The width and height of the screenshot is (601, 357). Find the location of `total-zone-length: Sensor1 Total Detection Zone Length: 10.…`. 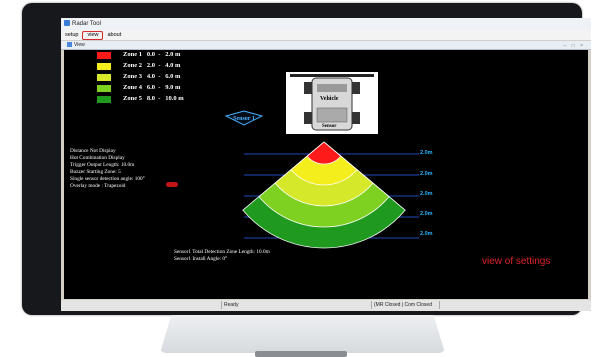

total-zone-length: Sensor1 Total Detection Zone Length: 10.… is located at coordinates (222, 252).